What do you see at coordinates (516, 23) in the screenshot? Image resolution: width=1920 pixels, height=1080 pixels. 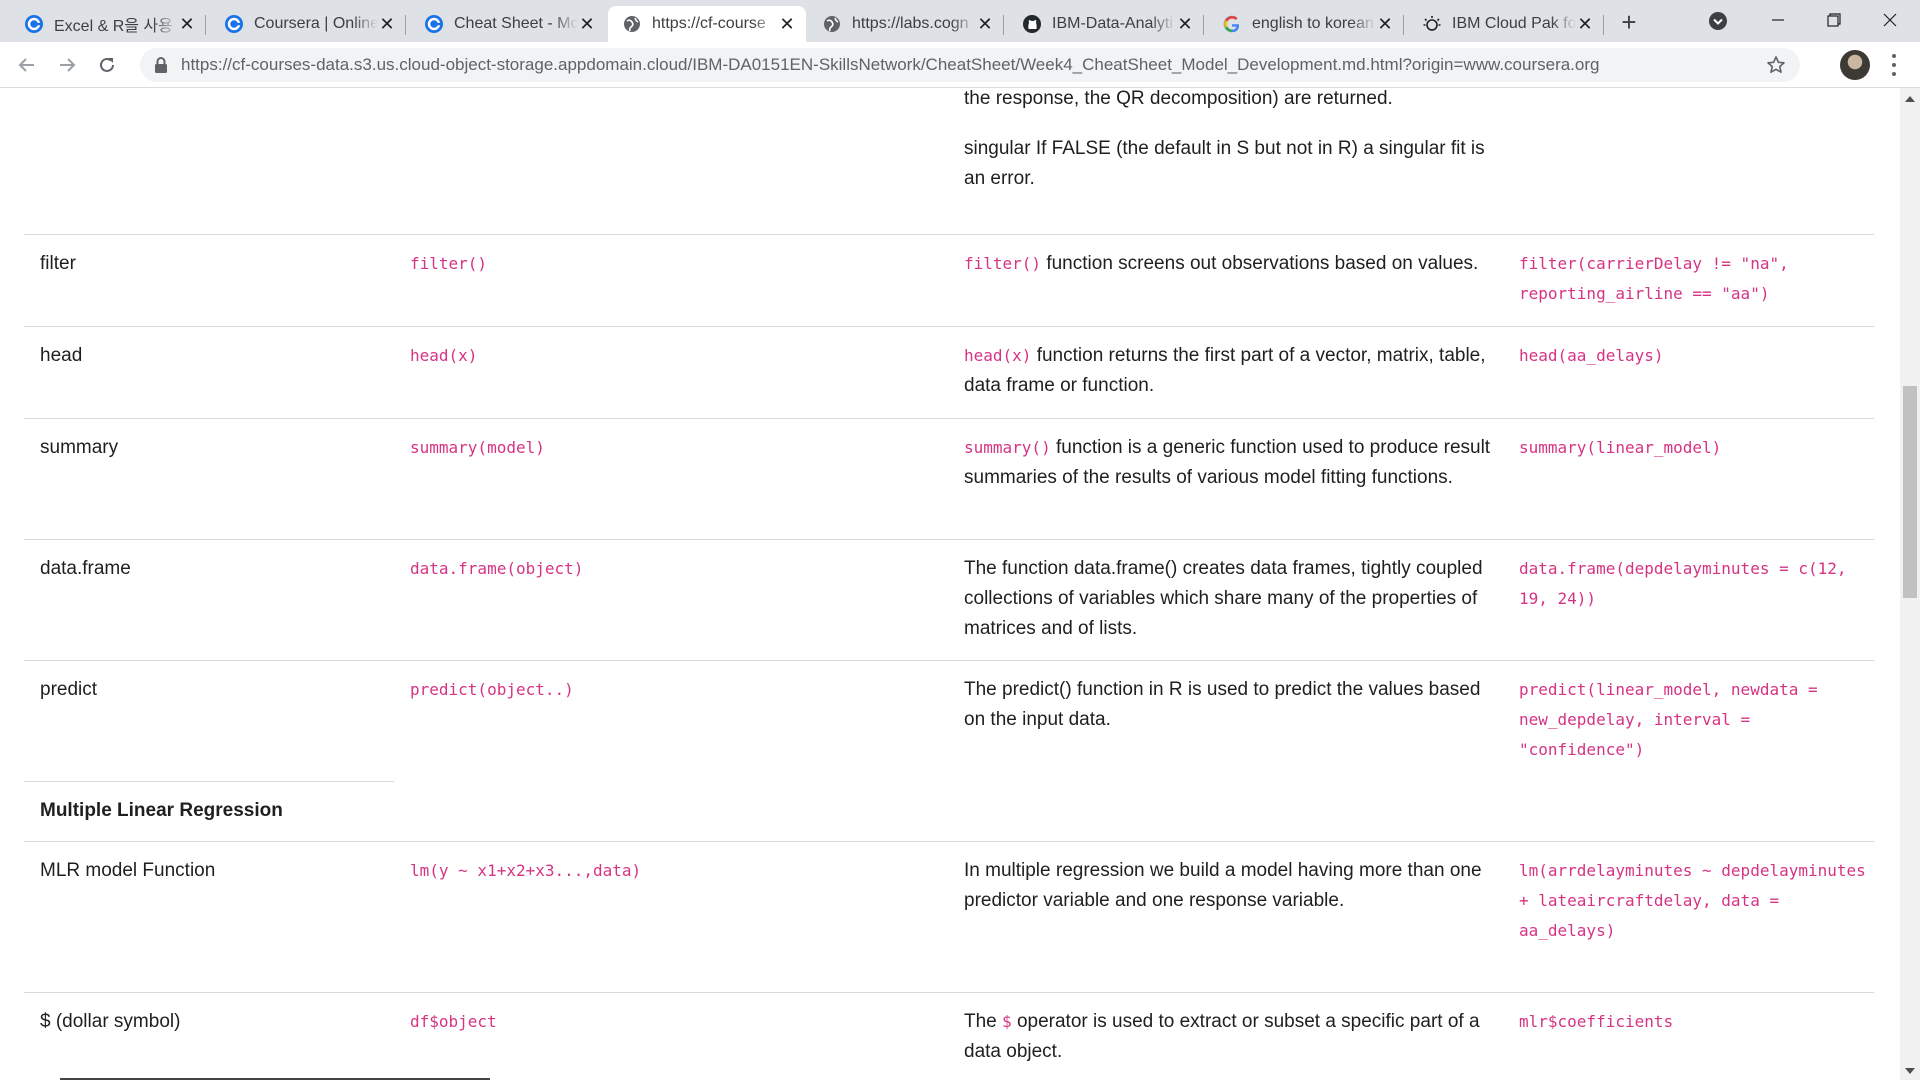 I see `tab-title: Cheat Sheet - Mc` at bounding box center [516, 23].